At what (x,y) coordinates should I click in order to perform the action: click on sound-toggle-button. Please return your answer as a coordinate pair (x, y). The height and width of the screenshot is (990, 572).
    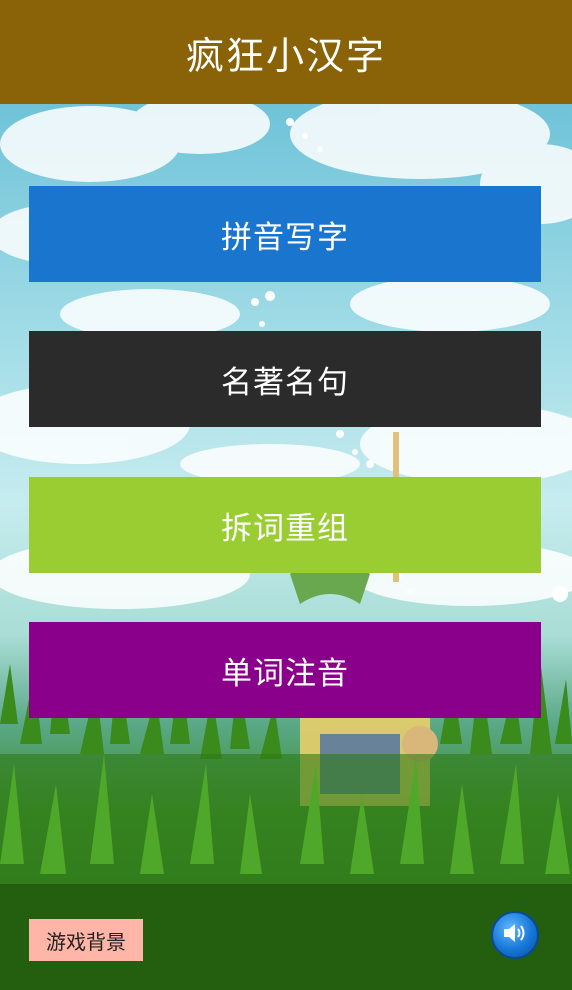
    Looking at the image, I should click on (515, 935).